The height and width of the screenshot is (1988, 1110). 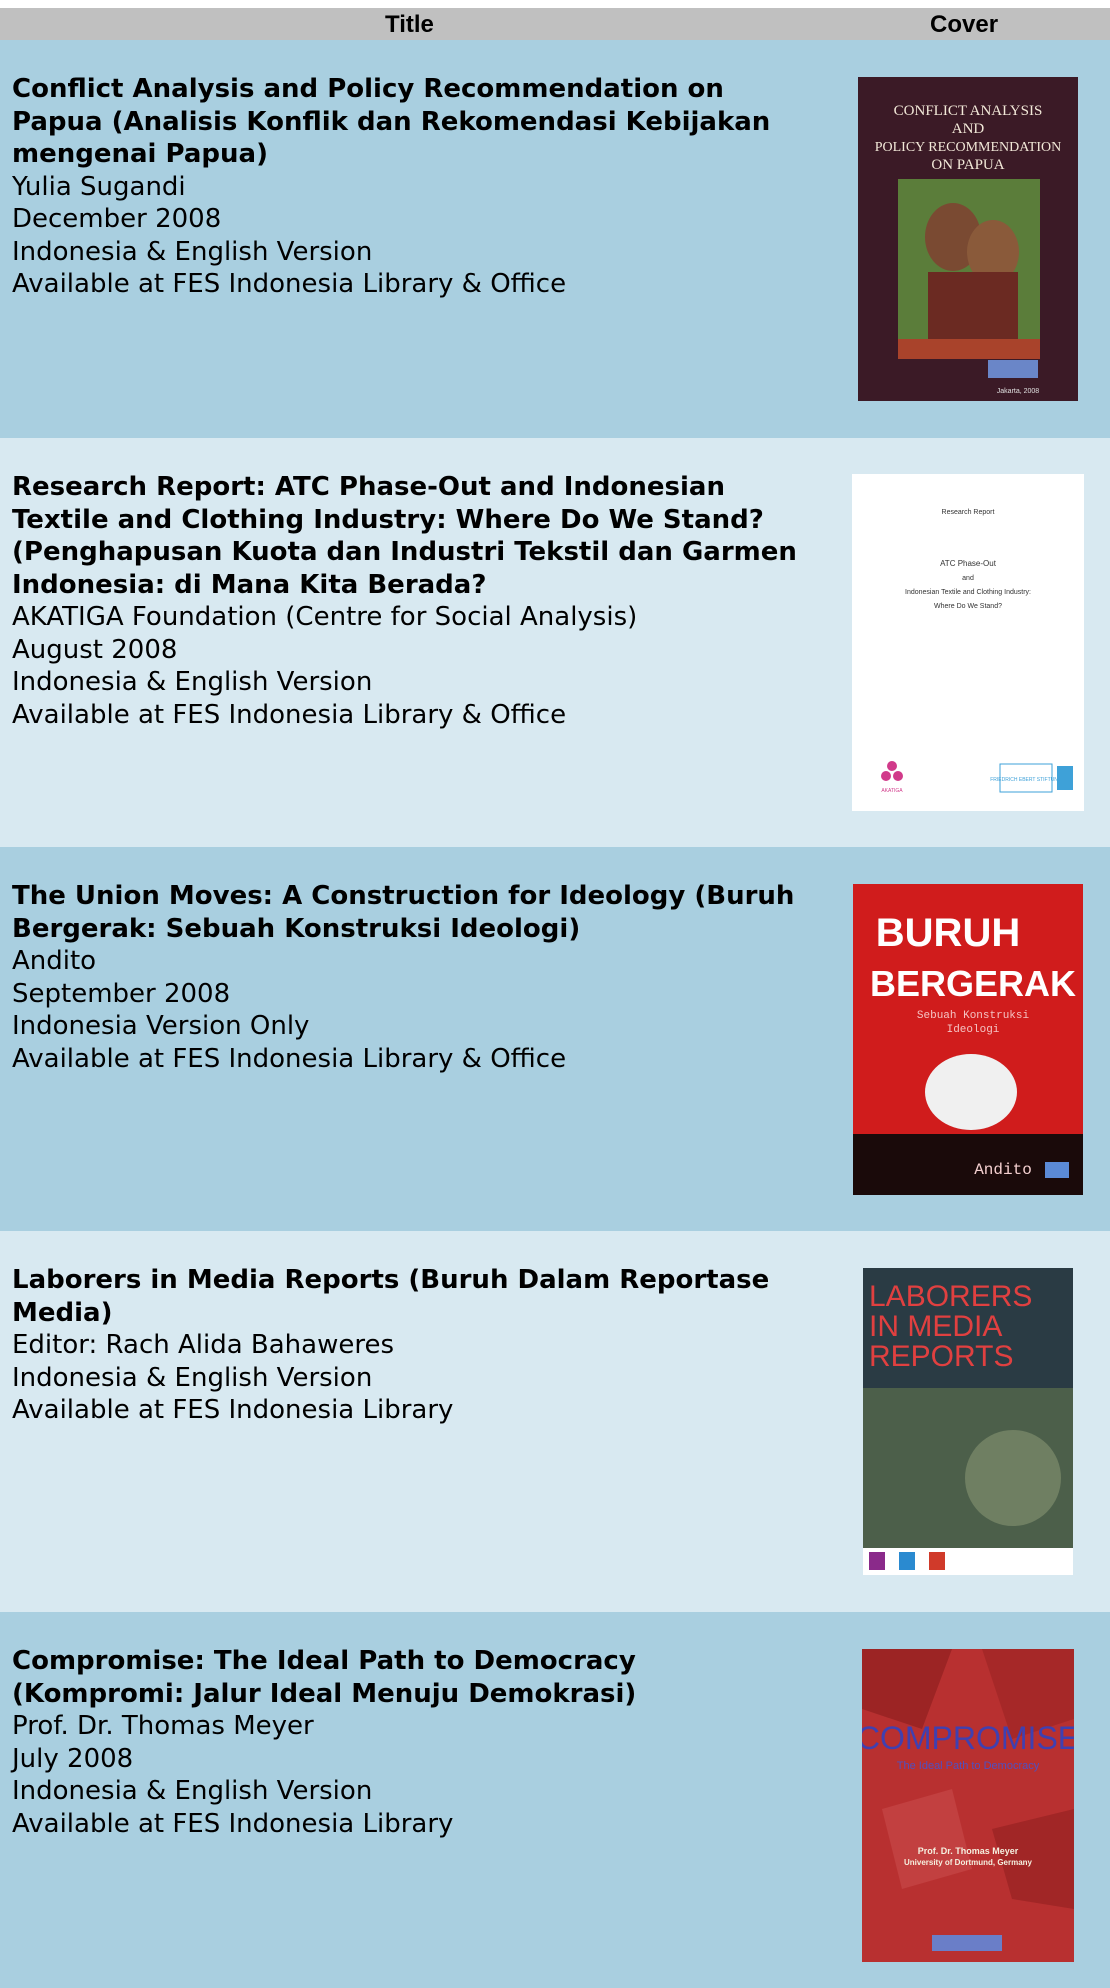 What do you see at coordinates (968, 1421) in the screenshot?
I see `book-cover-image: LABORERS IN MEDIA REPORTS` at bounding box center [968, 1421].